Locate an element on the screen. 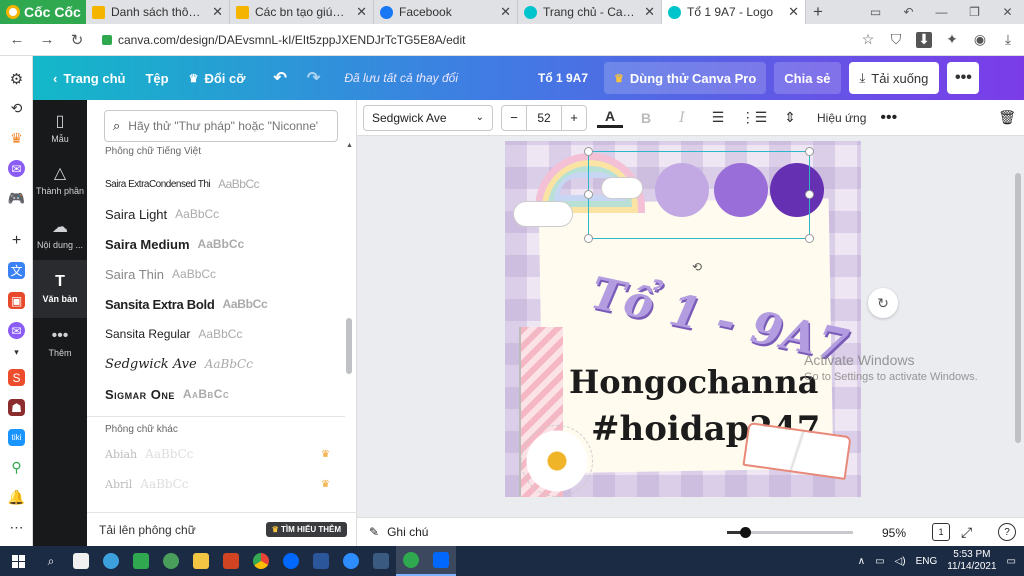 The height and width of the screenshot is (576, 1024). nav-templates: ▯ Mẫu is located at coordinates (60, 129).